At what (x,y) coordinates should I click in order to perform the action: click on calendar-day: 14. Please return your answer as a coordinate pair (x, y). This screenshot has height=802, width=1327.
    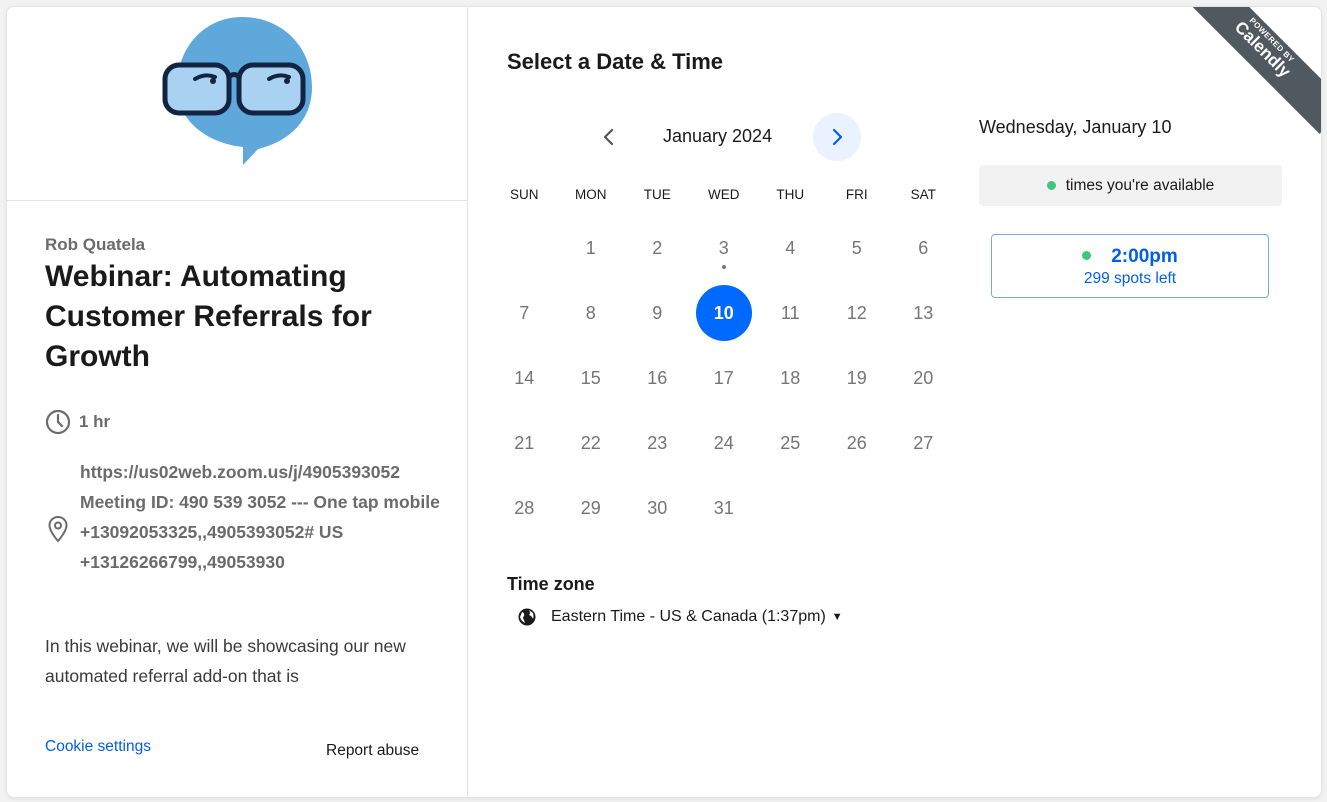
    Looking at the image, I should click on (524, 378).